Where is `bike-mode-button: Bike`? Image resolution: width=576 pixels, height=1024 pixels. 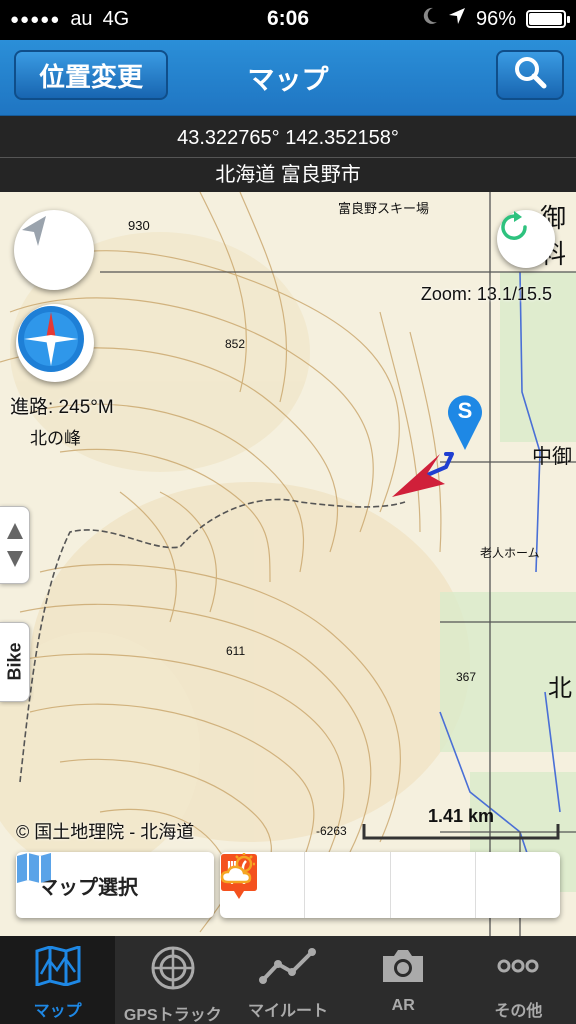
bike-mode-button: Bike is located at coordinates (15, 662).